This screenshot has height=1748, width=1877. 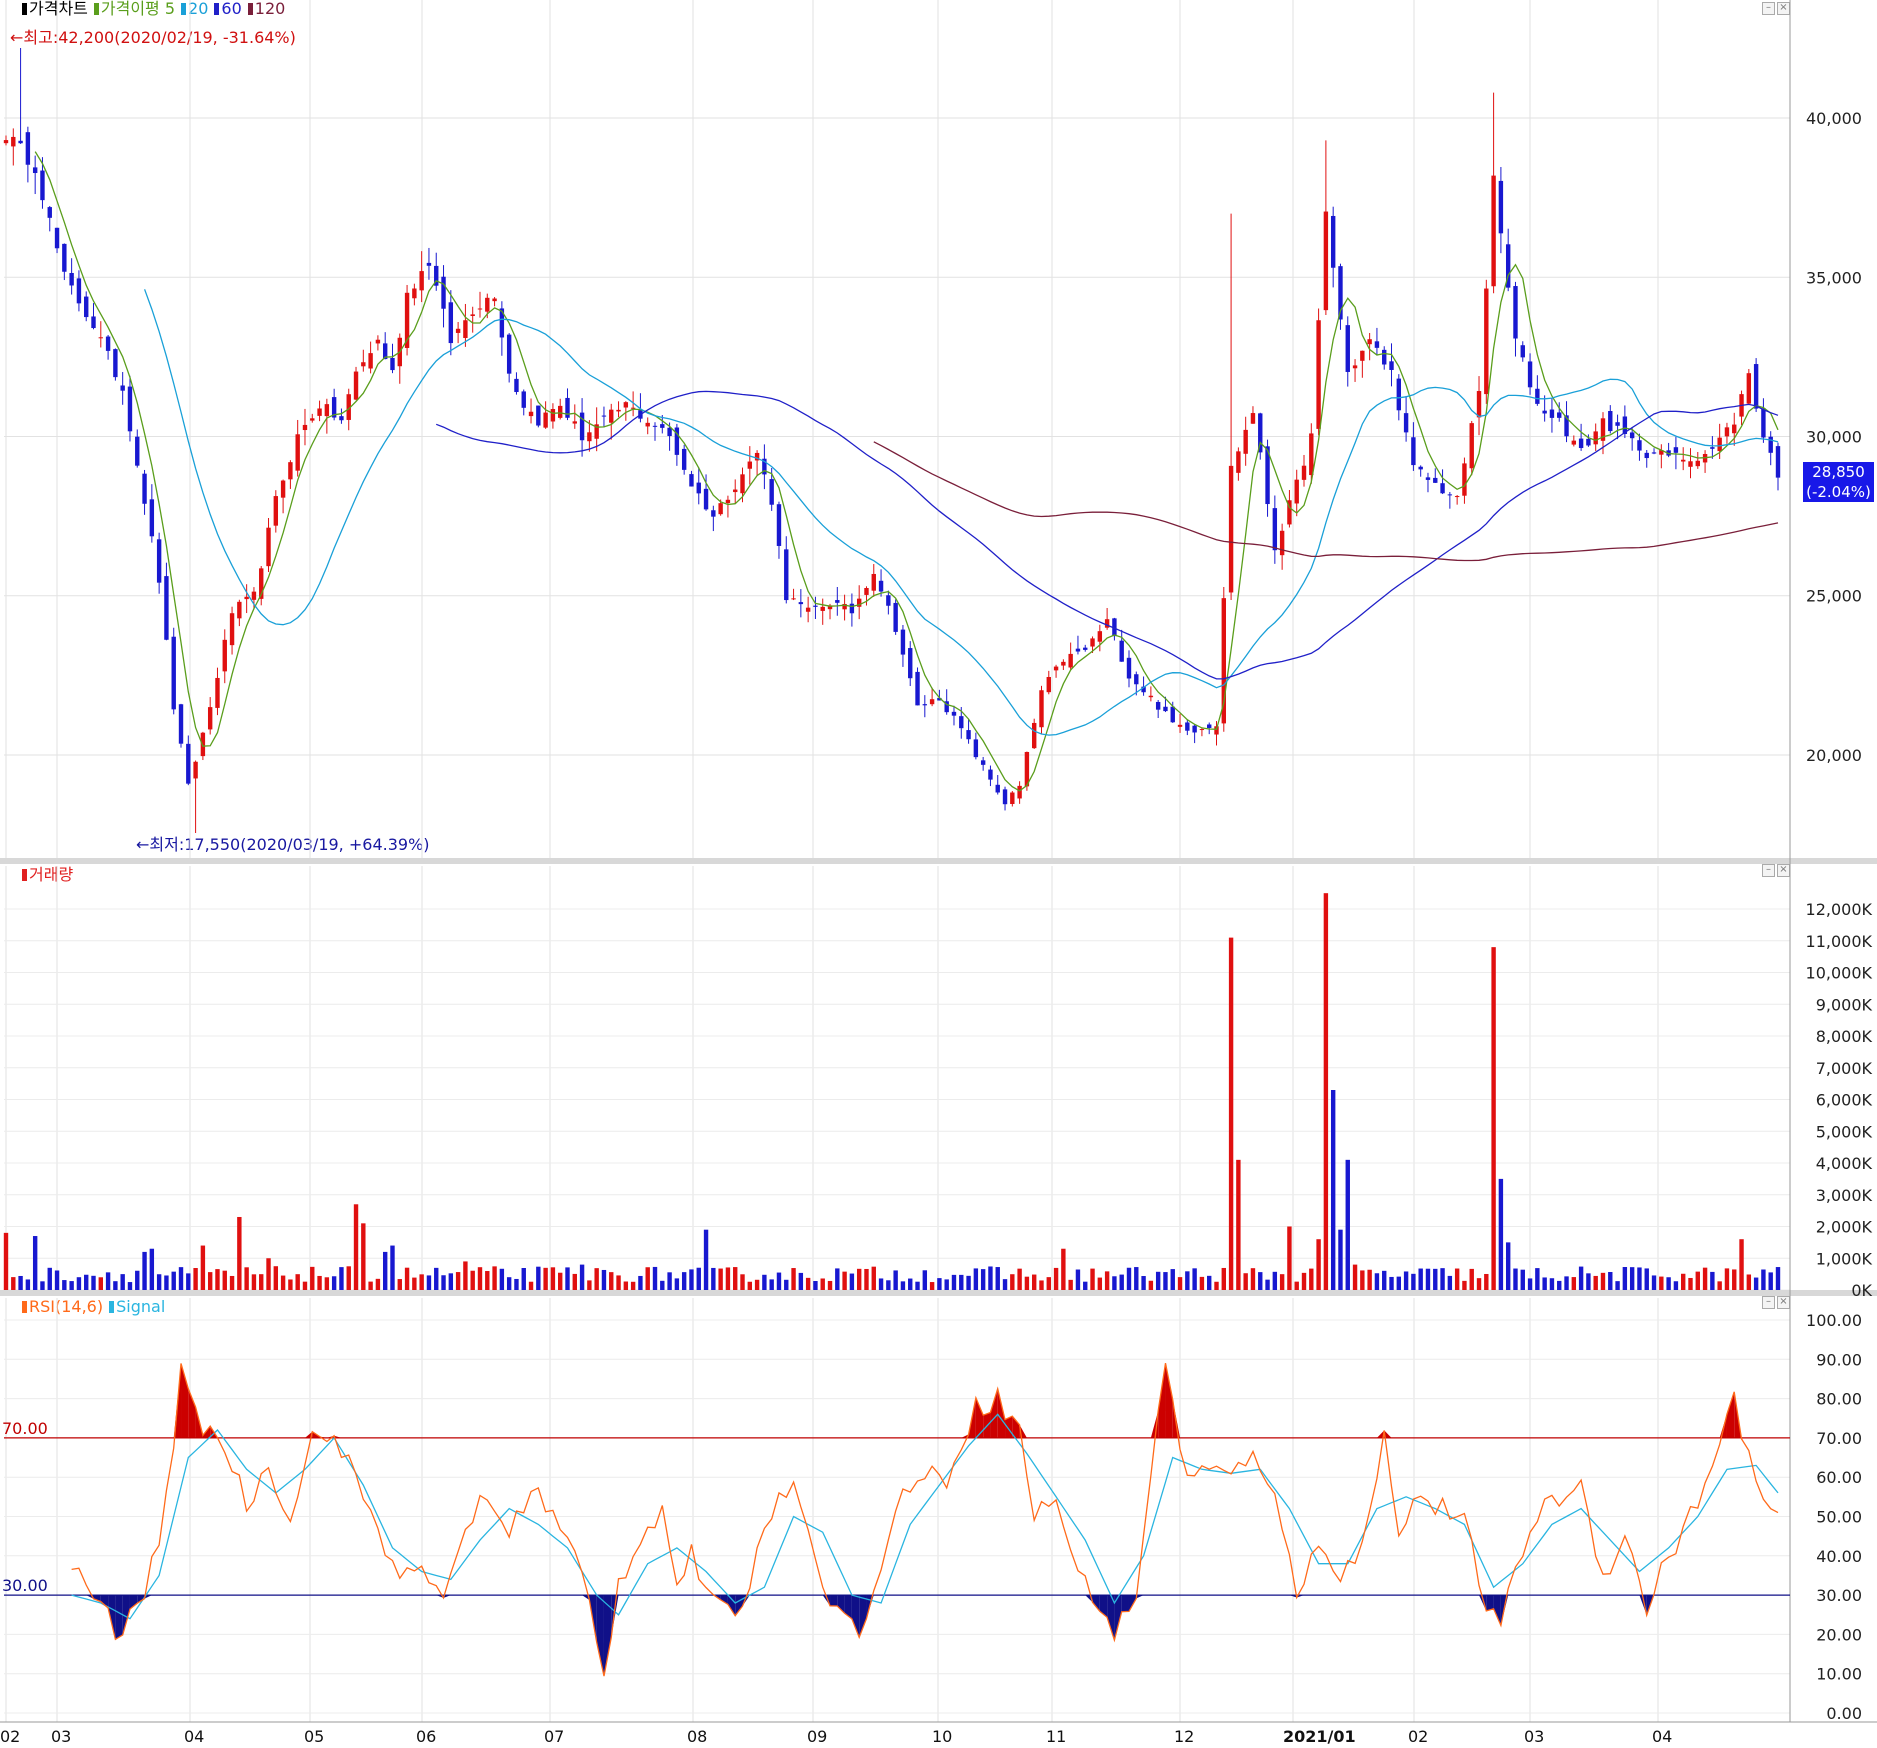 What do you see at coordinates (1844, 1036) in the screenshot?
I see `volume-tick-label: 8,000K` at bounding box center [1844, 1036].